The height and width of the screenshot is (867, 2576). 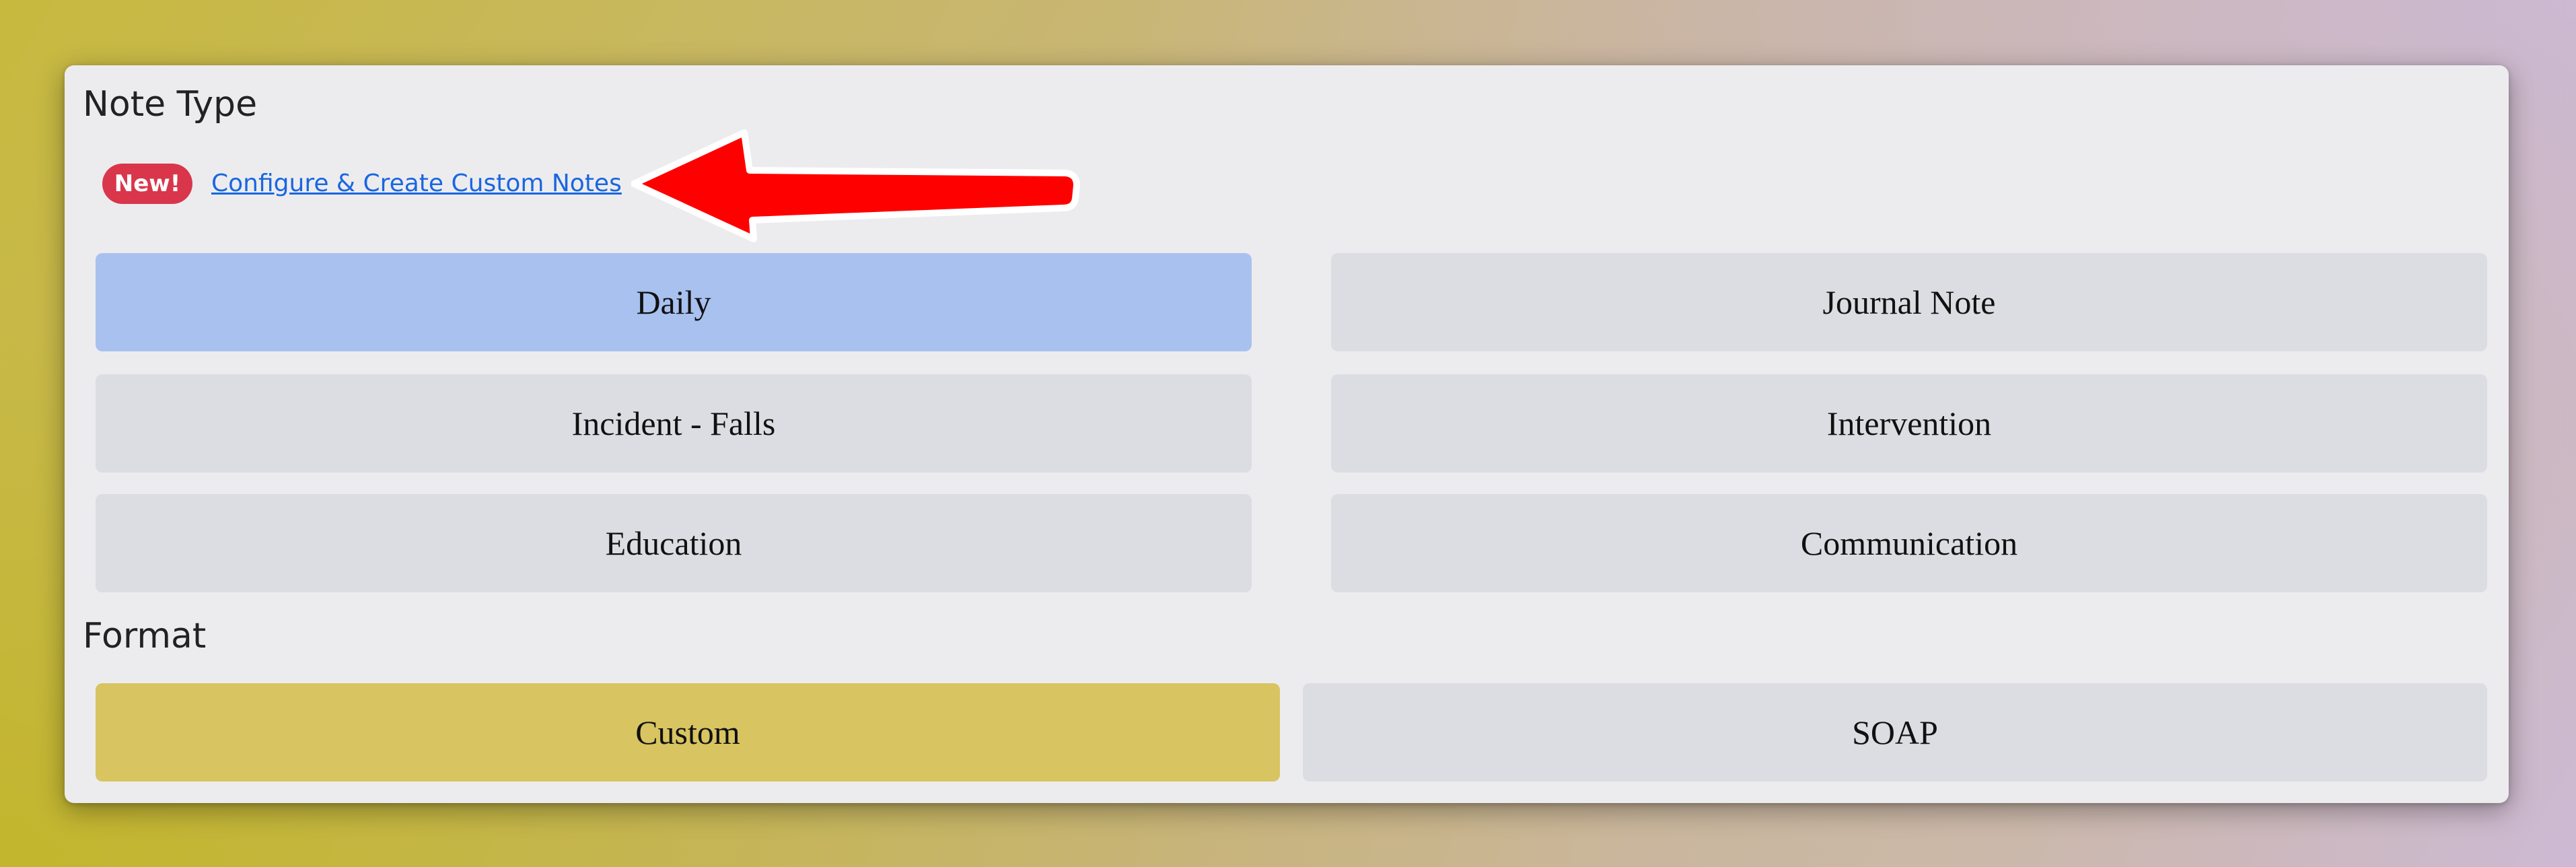 What do you see at coordinates (145, 636) in the screenshot?
I see `format-heading: Format` at bounding box center [145, 636].